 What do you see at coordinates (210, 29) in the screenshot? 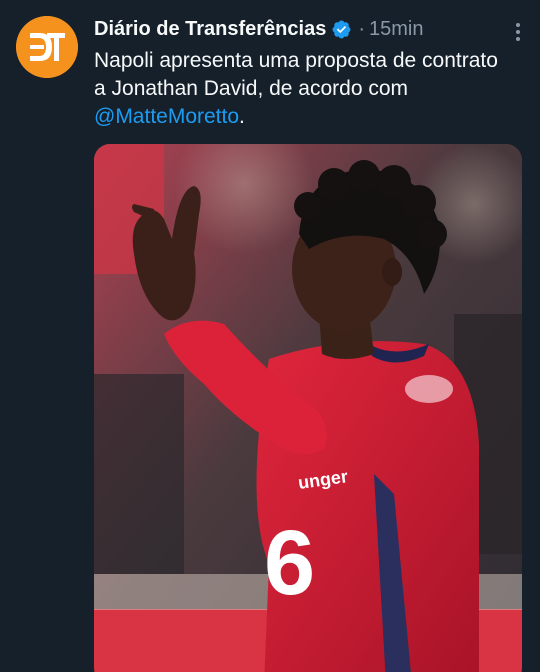
I see `author-name: Diário de Transferências` at bounding box center [210, 29].